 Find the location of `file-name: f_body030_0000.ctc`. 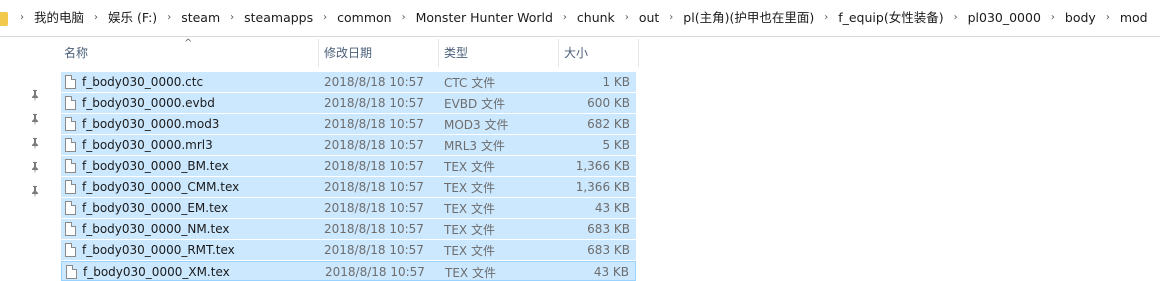

file-name: f_body030_0000.ctc is located at coordinates (143, 82).